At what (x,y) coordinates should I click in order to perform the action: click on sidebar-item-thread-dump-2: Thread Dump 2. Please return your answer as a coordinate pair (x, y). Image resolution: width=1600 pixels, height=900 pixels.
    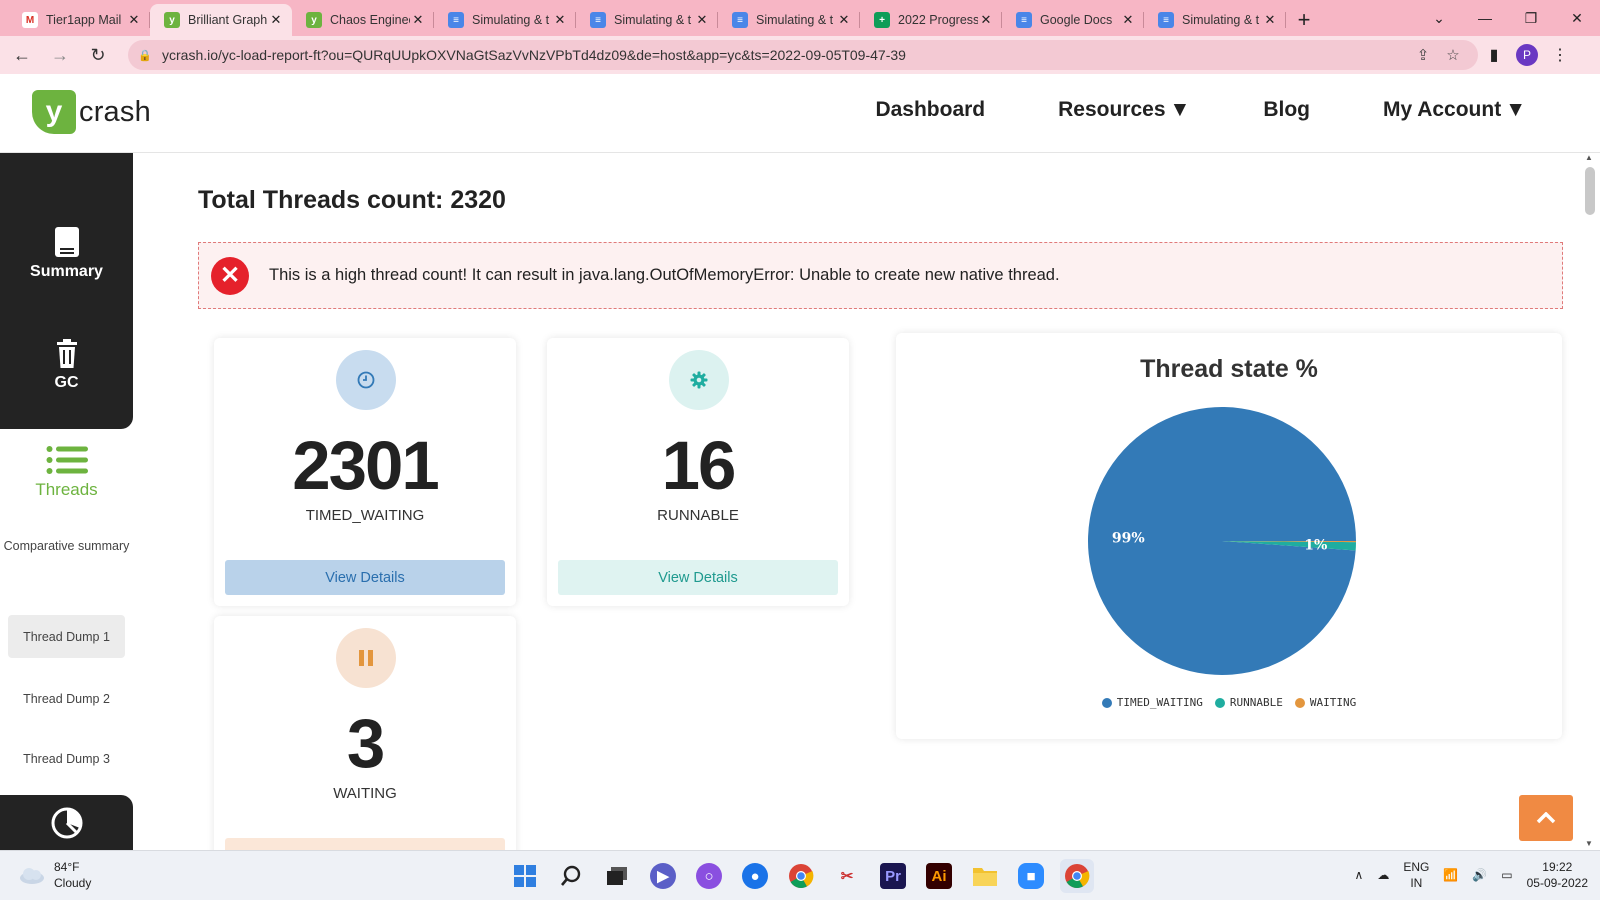
    Looking at the image, I should click on (66, 698).